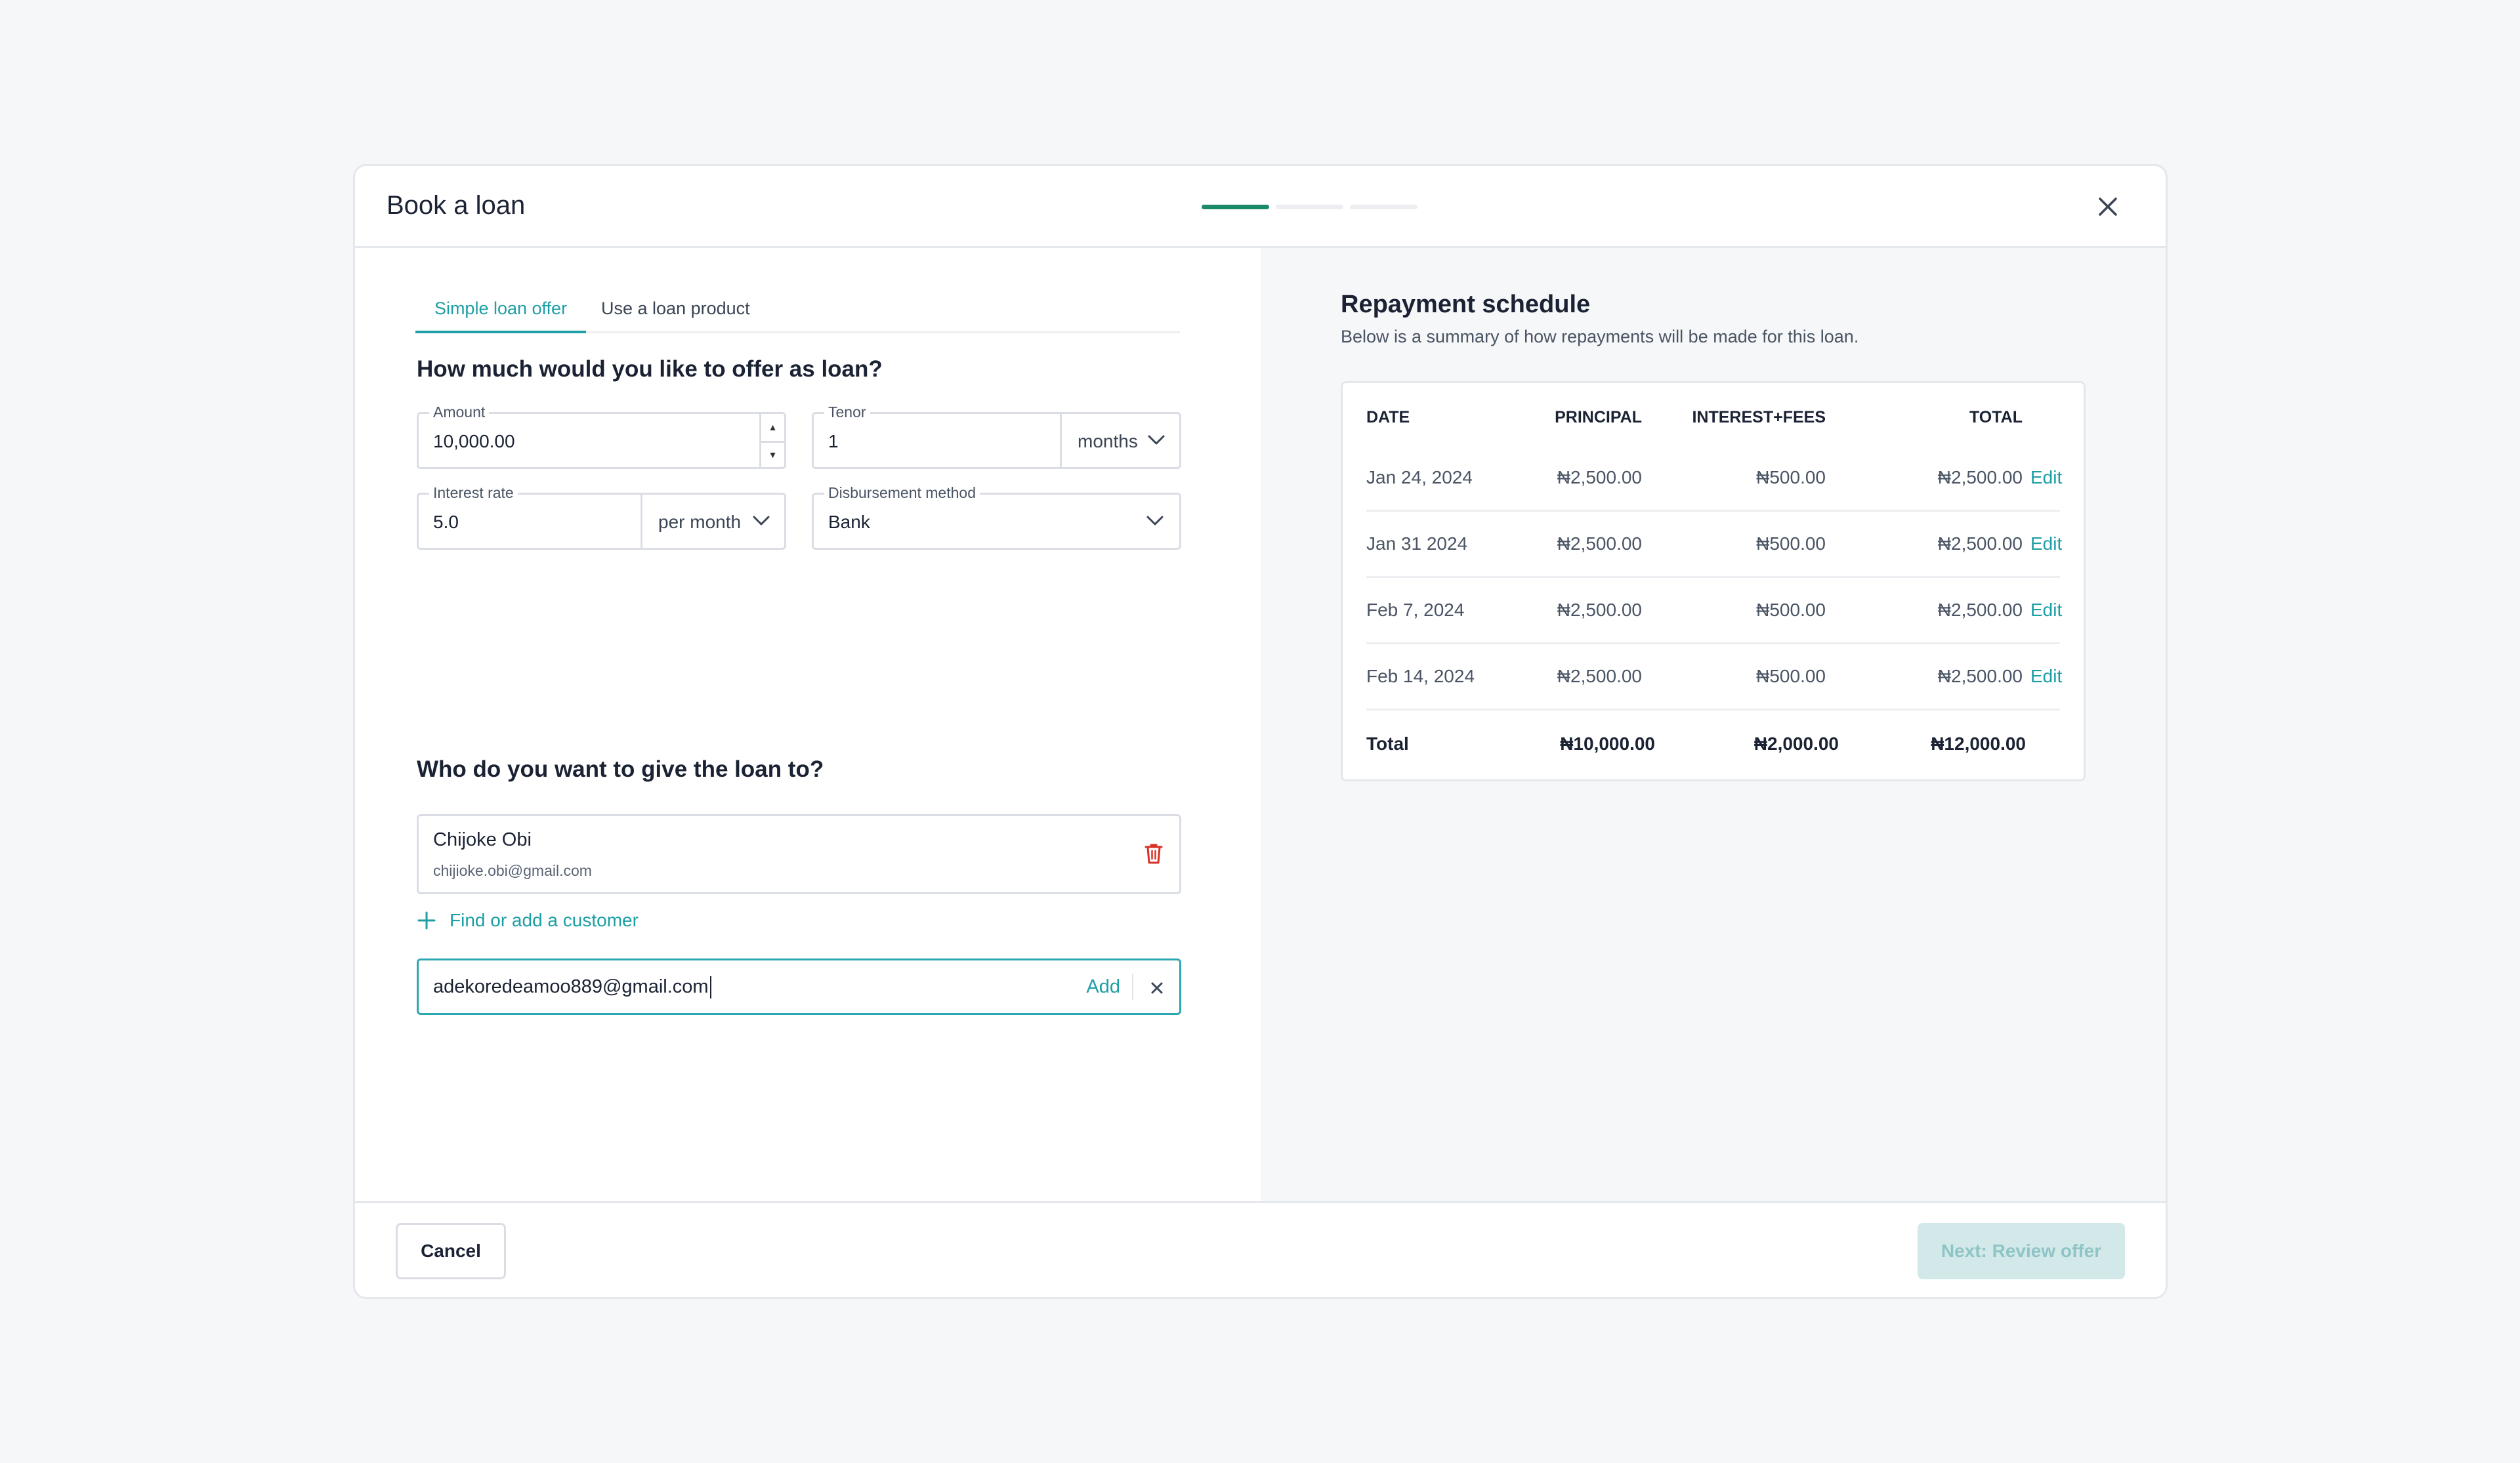  Describe the element at coordinates (2108, 206) in the screenshot. I see `close-icon` at that location.